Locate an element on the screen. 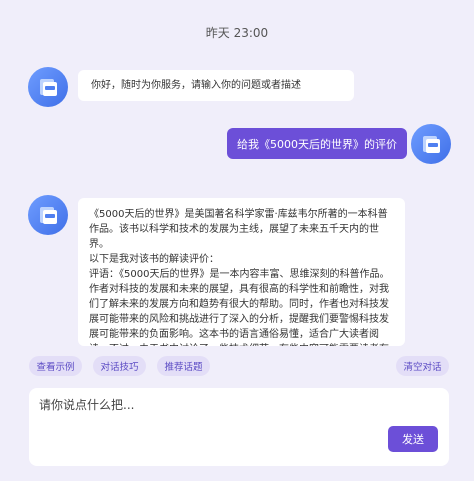  message-input is located at coordinates (209, 416).